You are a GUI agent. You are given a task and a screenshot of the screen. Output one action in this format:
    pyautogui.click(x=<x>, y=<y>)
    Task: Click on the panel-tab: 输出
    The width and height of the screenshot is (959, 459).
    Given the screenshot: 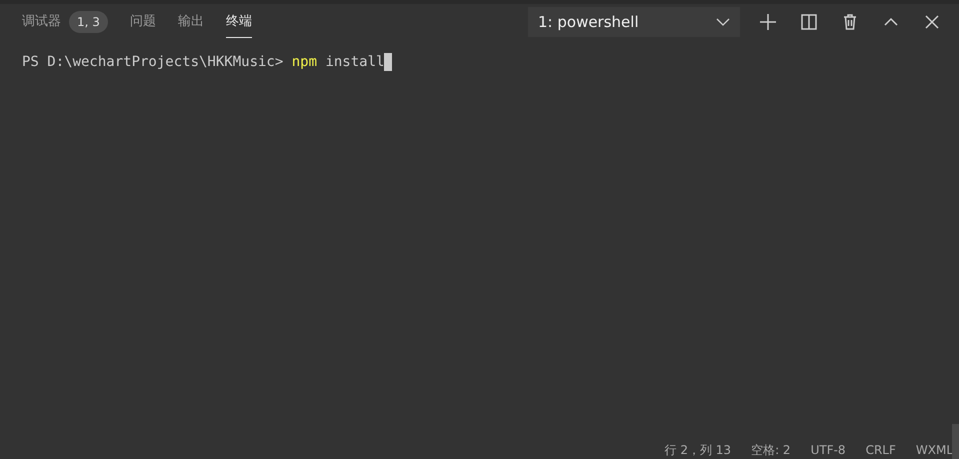 What is the action you would take?
    pyautogui.click(x=191, y=22)
    